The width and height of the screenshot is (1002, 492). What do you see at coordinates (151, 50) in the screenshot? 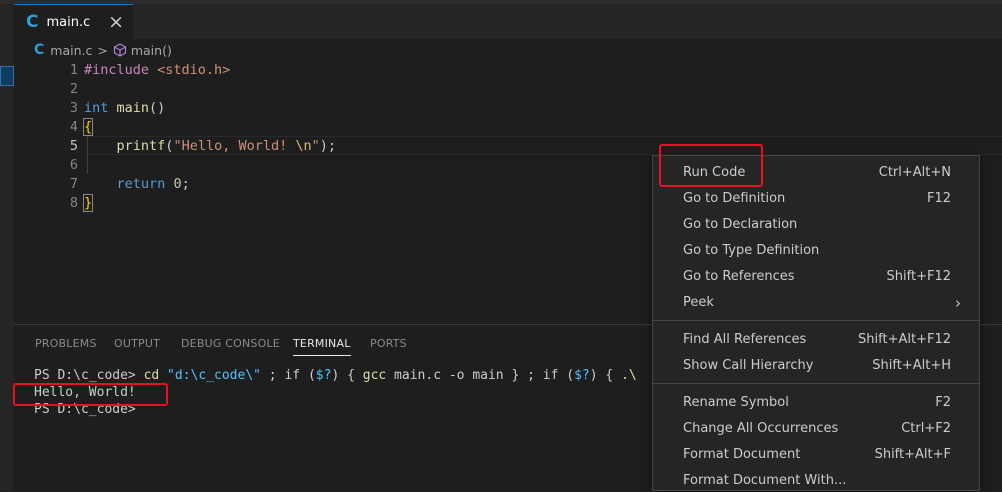
I see `breadcrumb-symbol: main()` at bounding box center [151, 50].